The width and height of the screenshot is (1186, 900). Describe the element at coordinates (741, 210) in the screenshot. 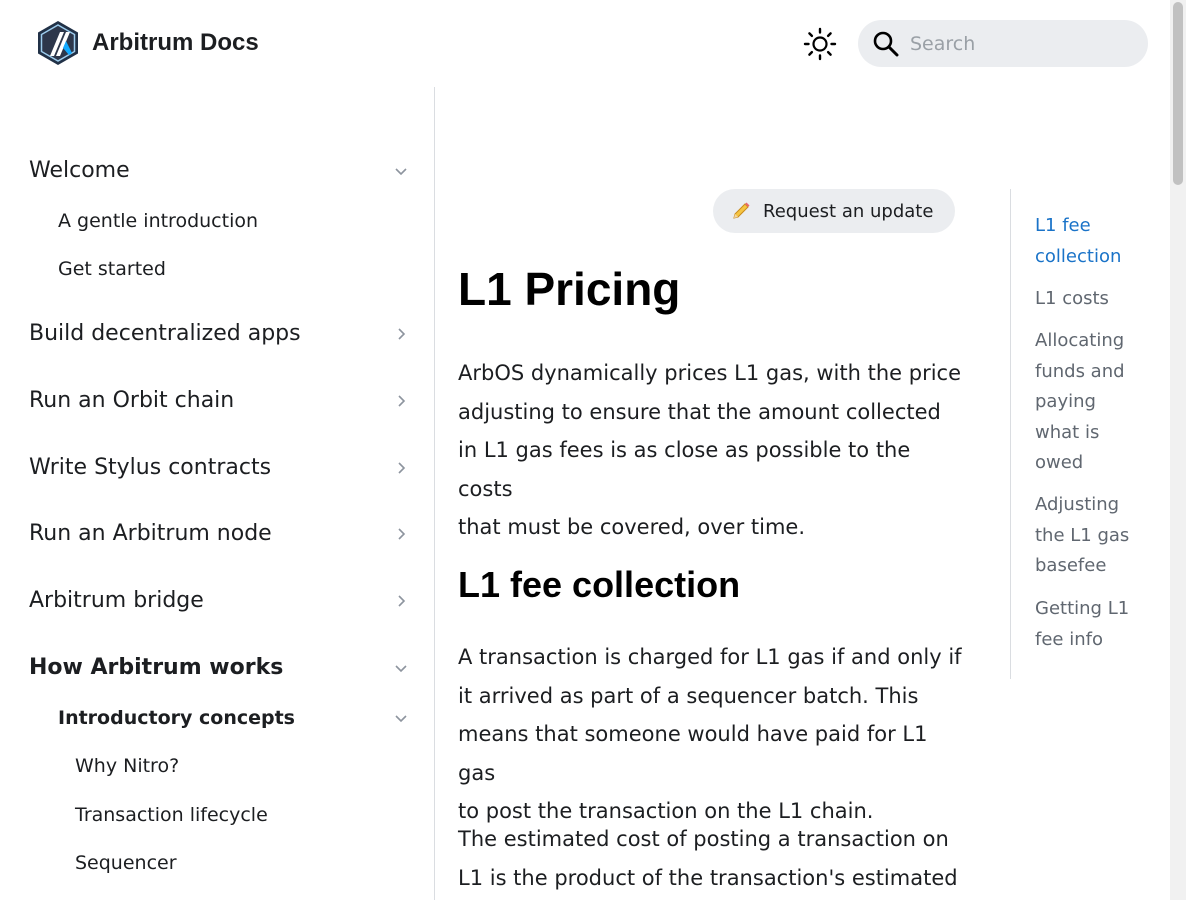

I see `pencil-icon` at that location.